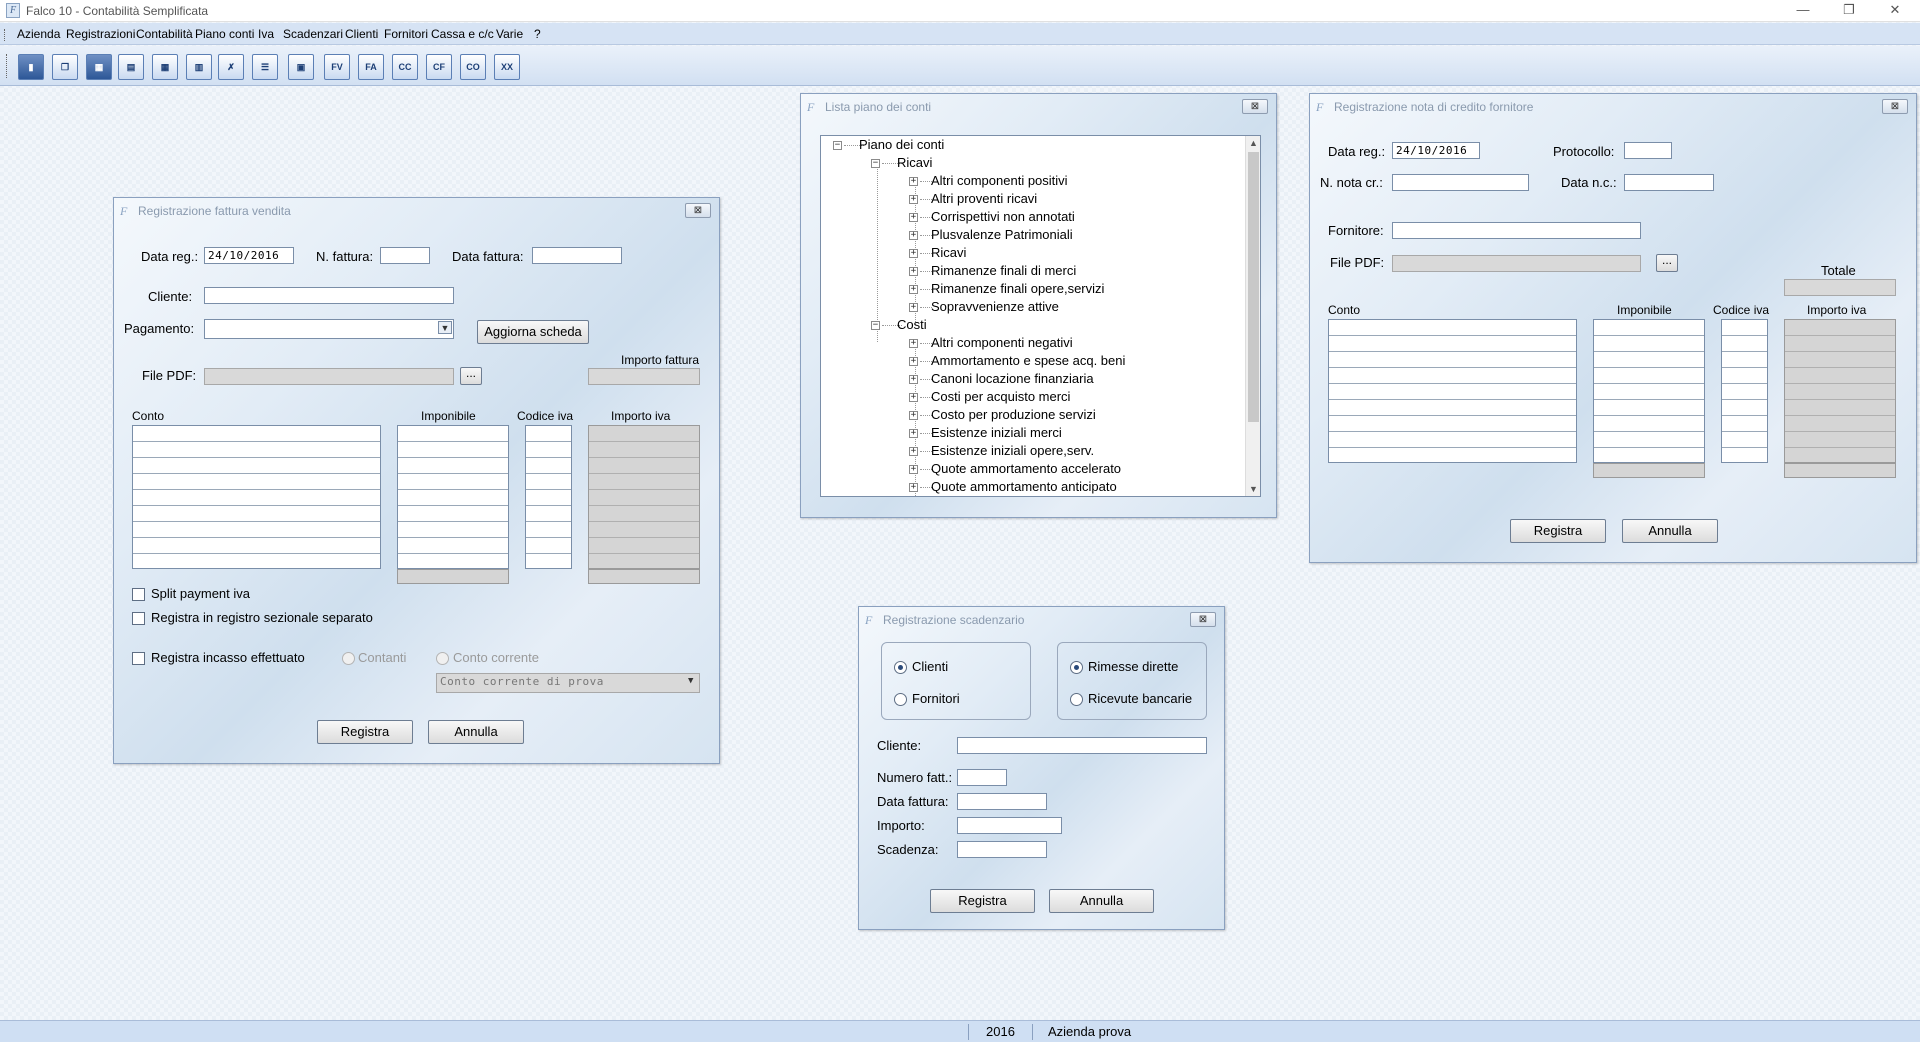  I want to click on corrispettivi-button: CO, so click(473, 67).